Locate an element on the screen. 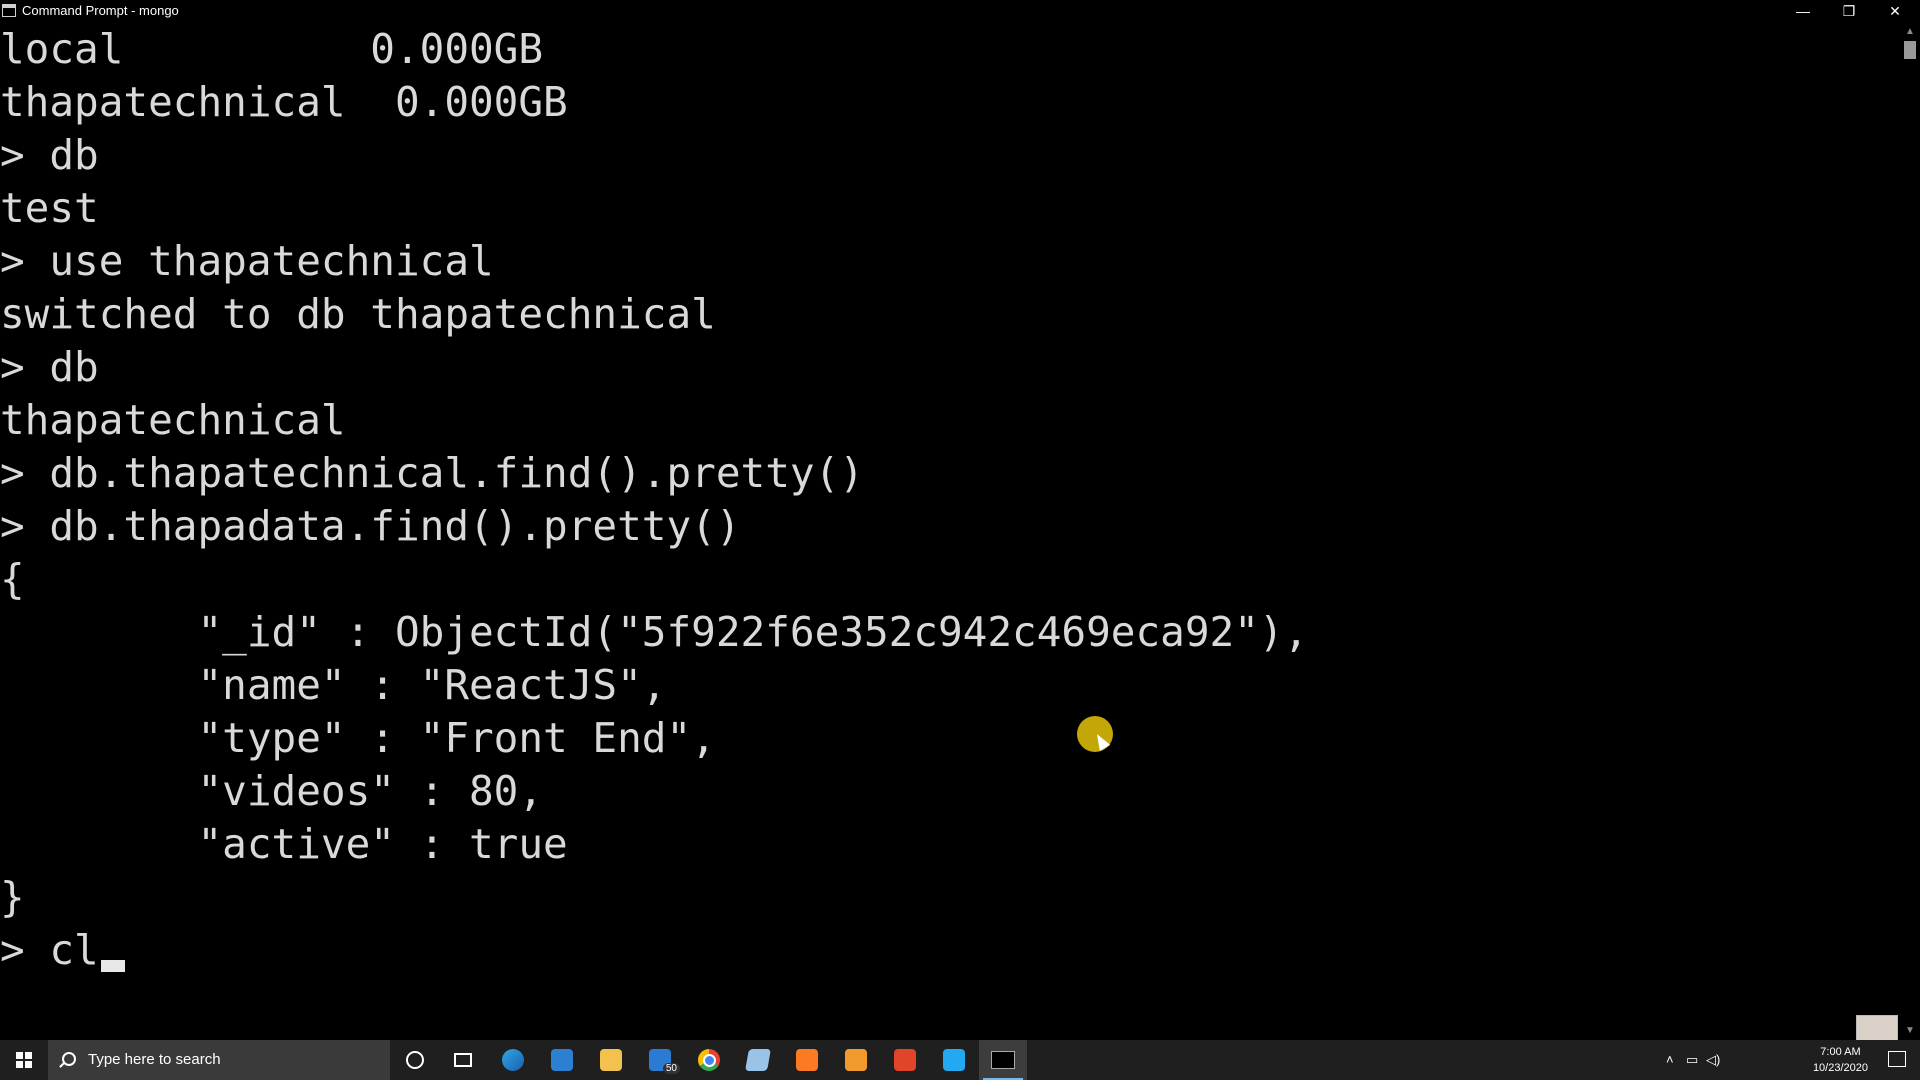  clock-date: 10/23/2020 is located at coordinates (1840, 1068).